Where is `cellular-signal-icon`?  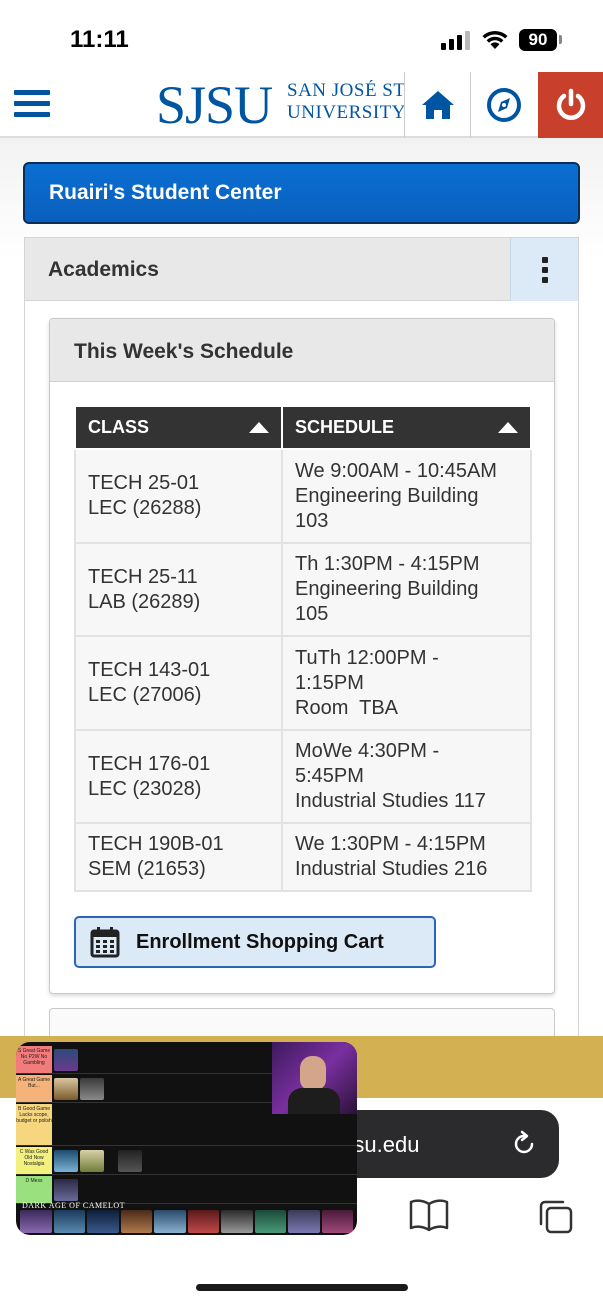 cellular-signal-icon is located at coordinates (456, 40).